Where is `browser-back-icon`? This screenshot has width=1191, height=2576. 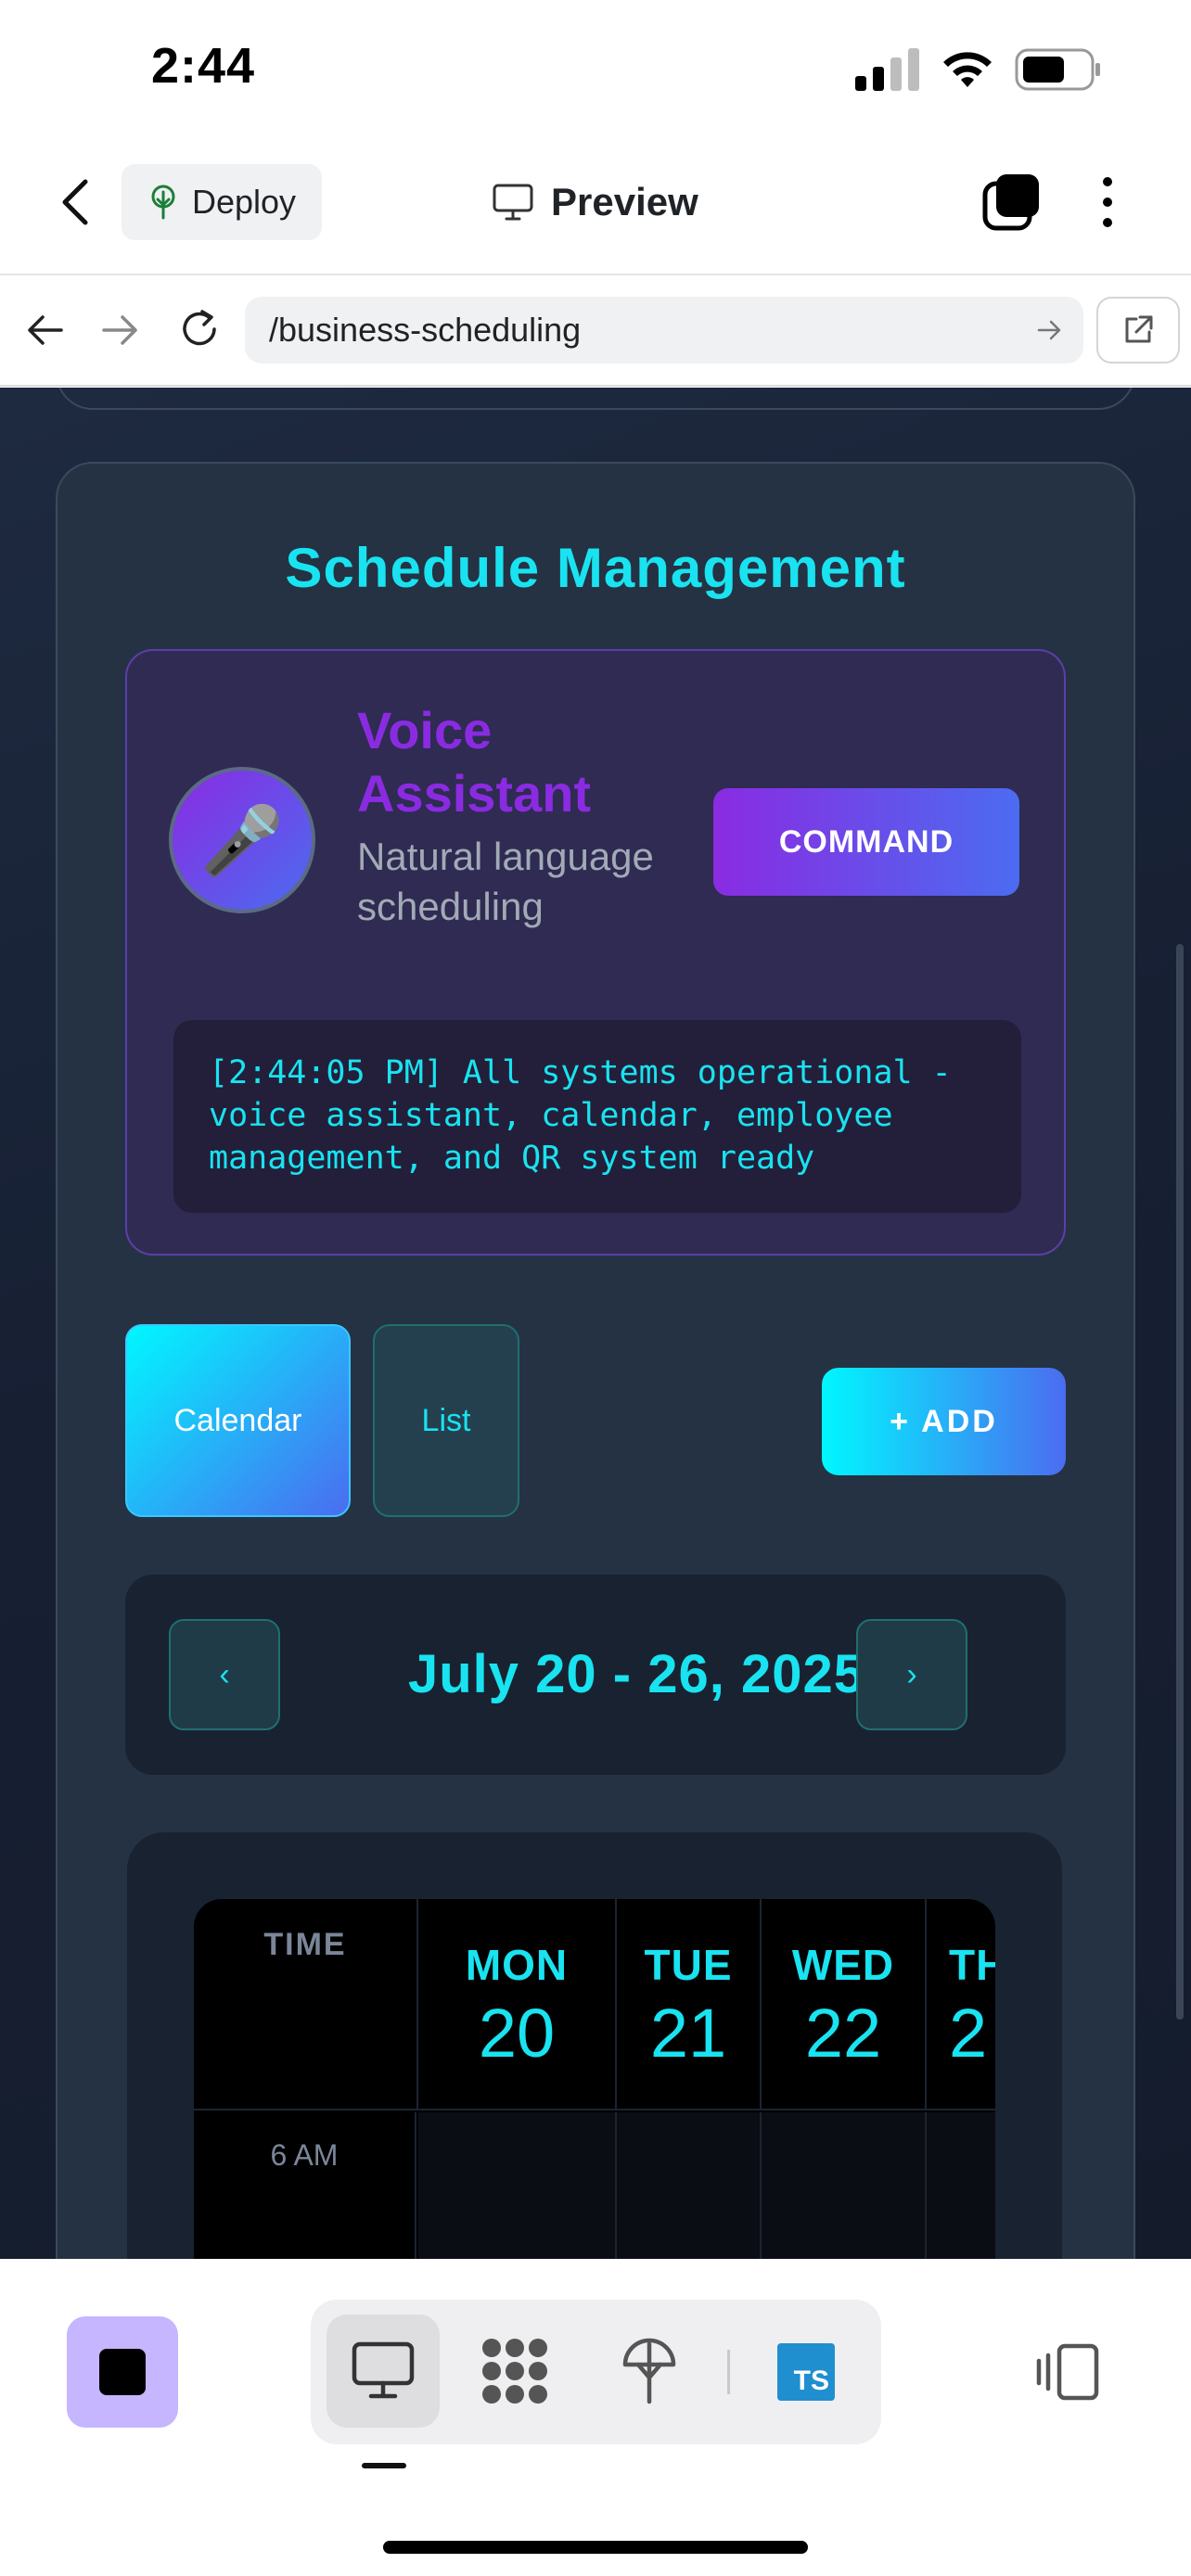
browser-back-icon is located at coordinates (44, 331).